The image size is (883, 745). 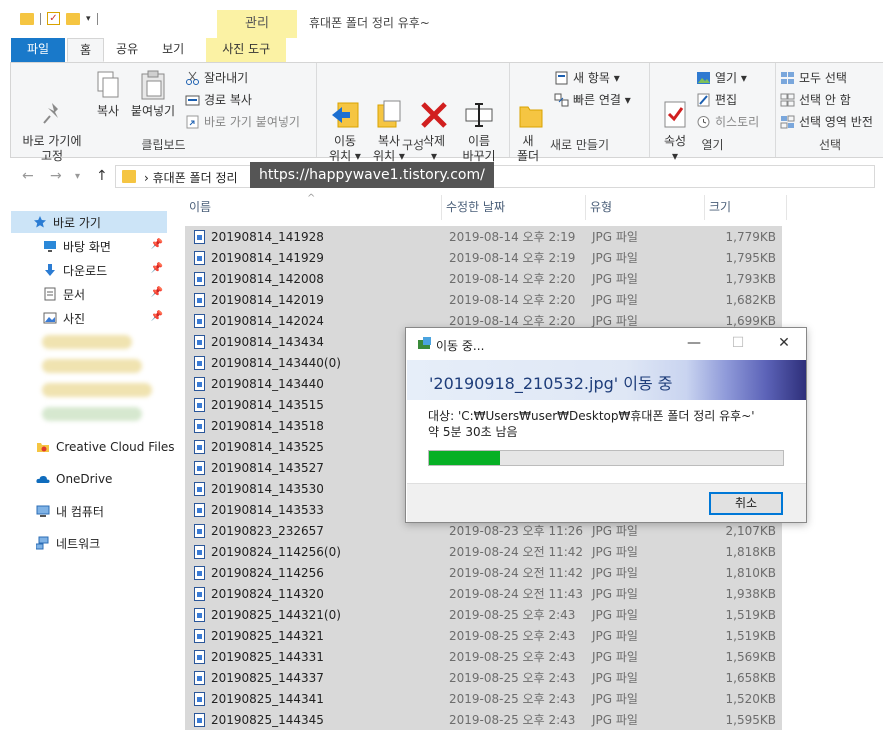 What do you see at coordinates (726, 100) in the screenshot?
I see `edit-label: 편집` at bounding box center [726, 100].